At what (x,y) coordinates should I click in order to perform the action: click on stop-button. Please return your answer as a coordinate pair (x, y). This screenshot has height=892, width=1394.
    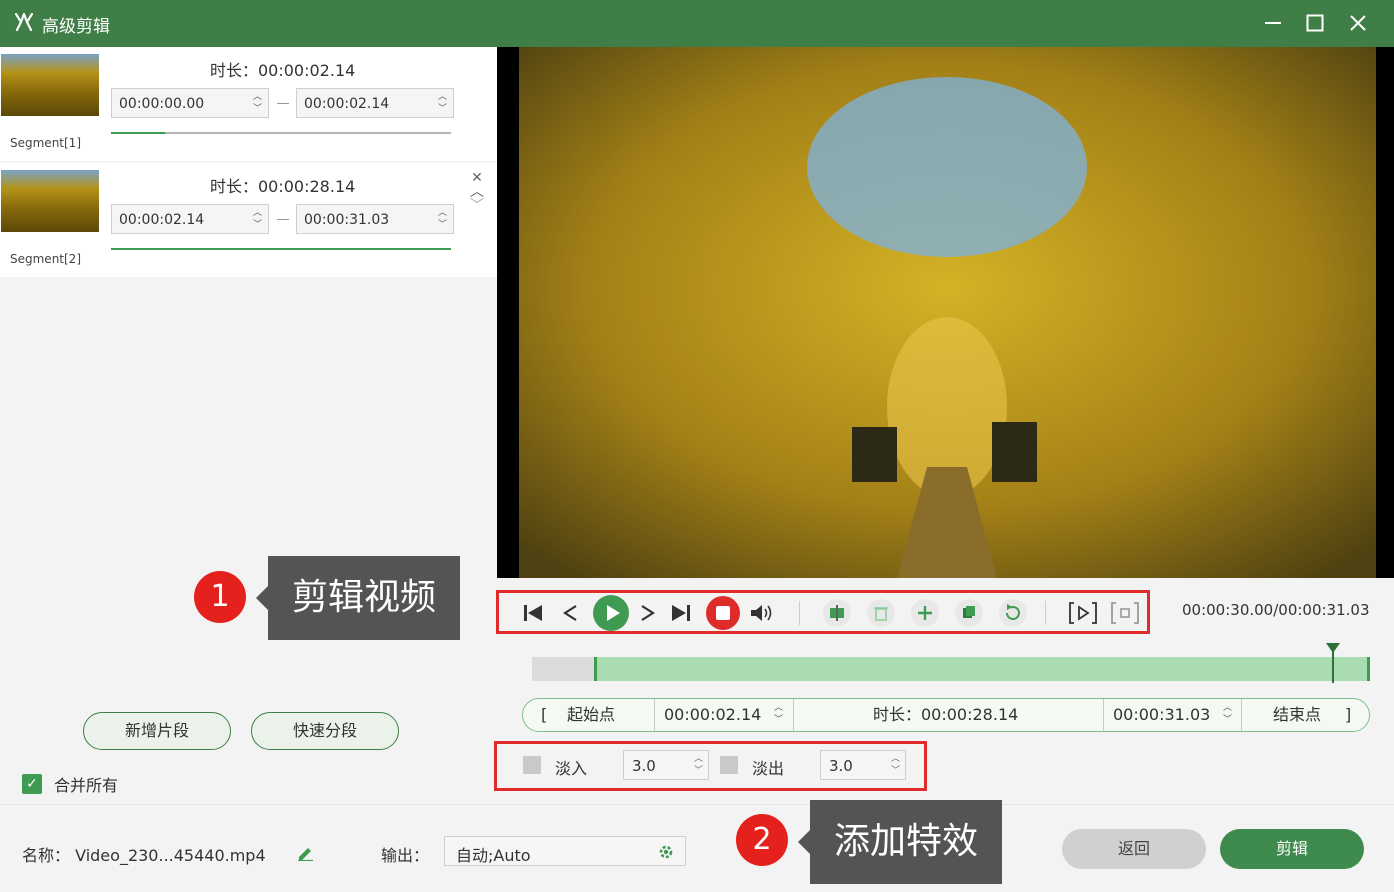
    Looking at the image, I should click on (723, 613).